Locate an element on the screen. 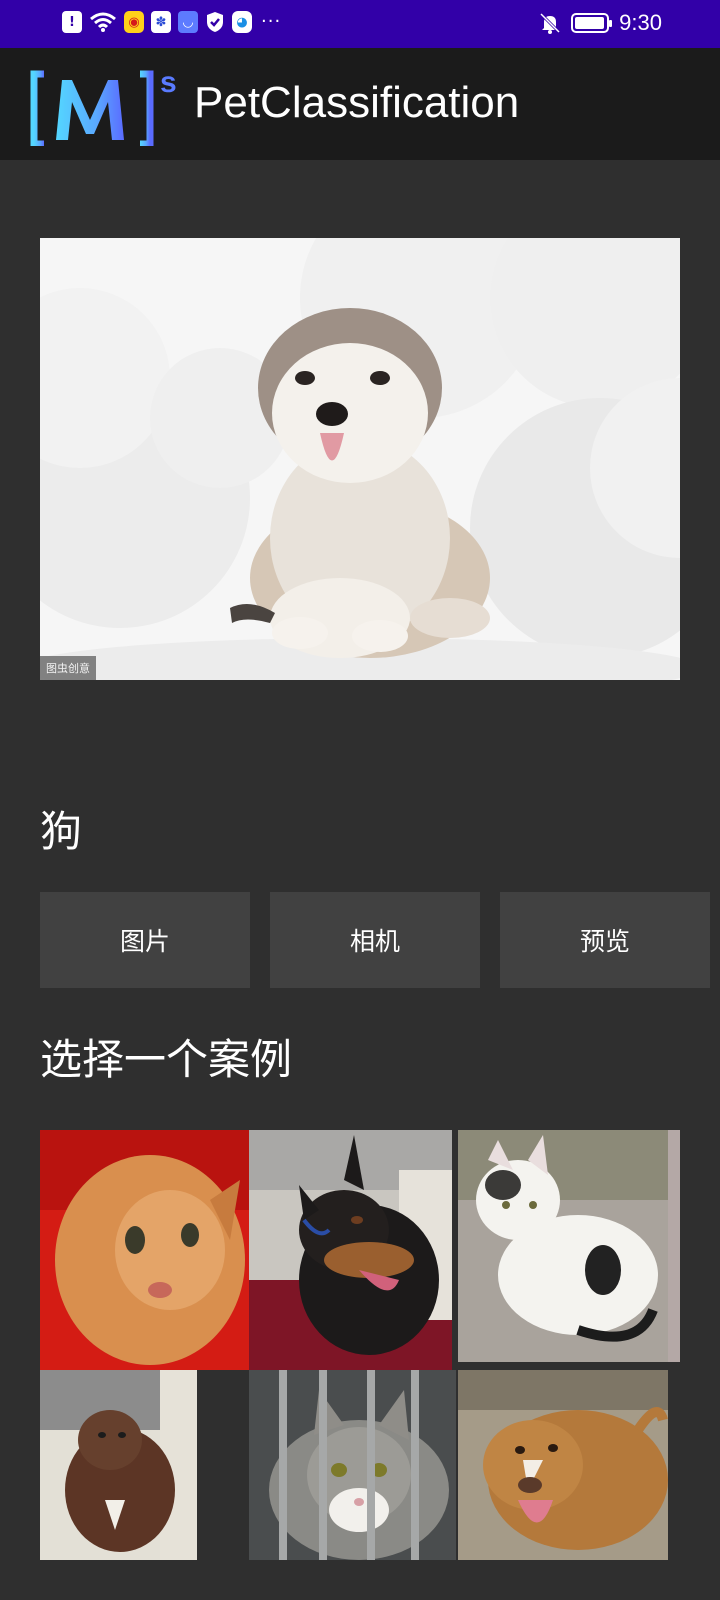 This screenshot has height=1600, width=720. orange-cat-image is located at coordinates (144, 1250).